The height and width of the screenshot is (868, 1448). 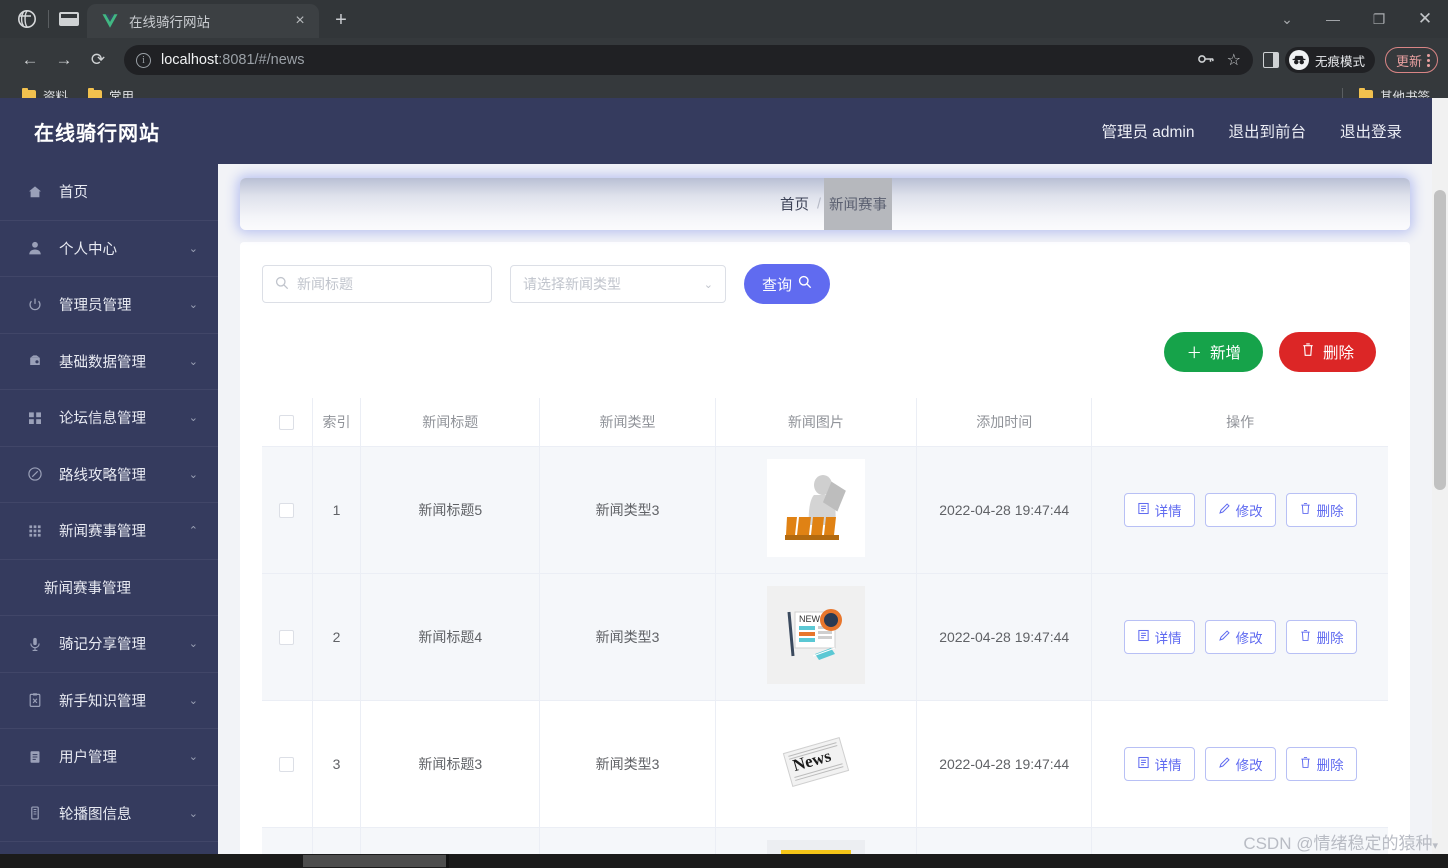 I want to click on sidebar-item-extra, so click(x=109, y=848).